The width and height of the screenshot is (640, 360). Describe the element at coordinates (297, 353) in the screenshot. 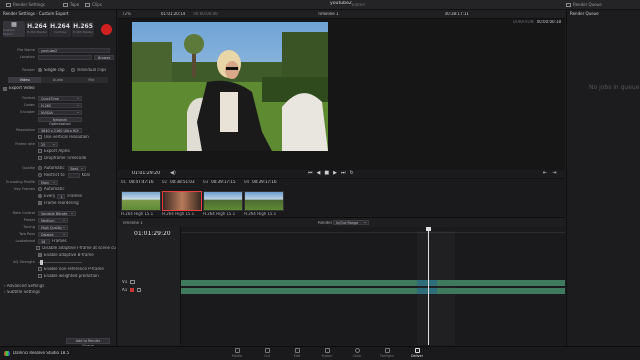

I see `page-edit: Edit` at that location.